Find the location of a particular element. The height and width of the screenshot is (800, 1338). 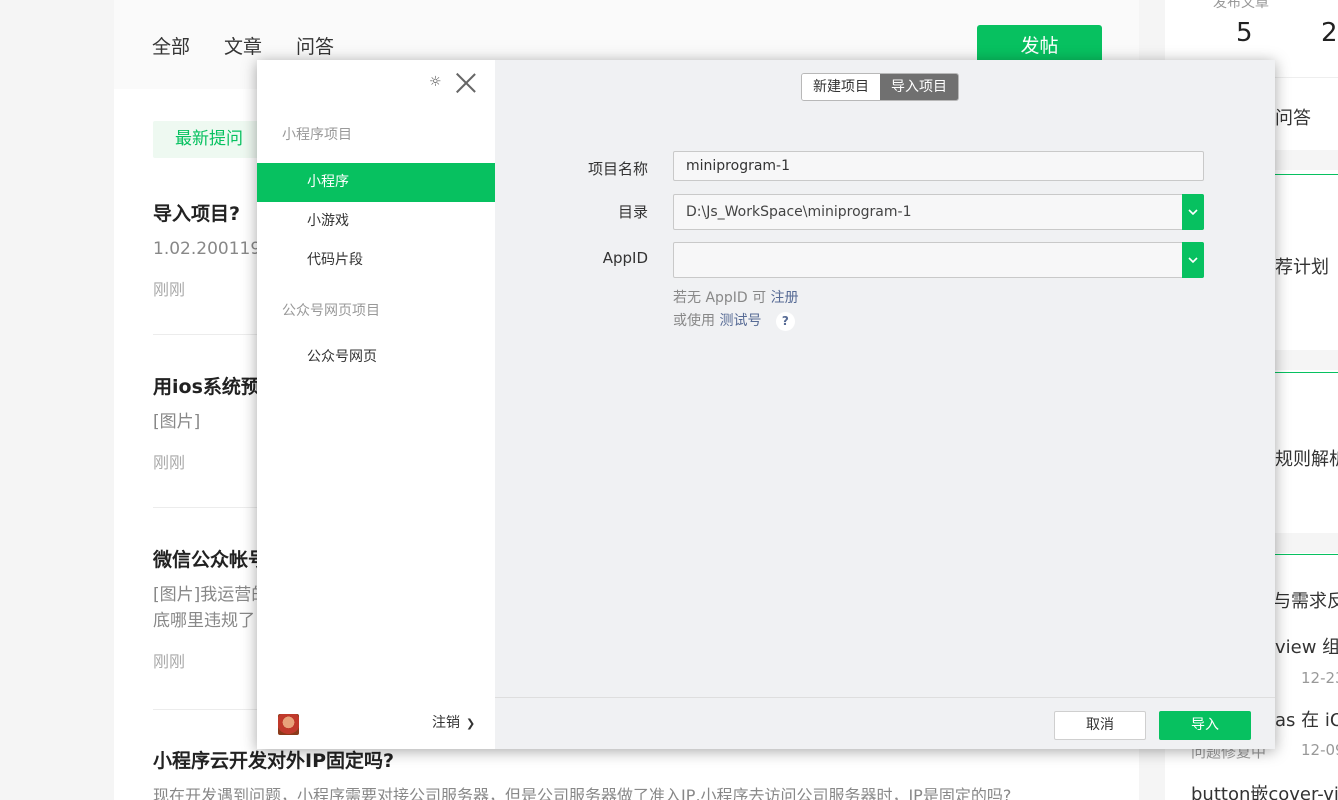

test-account-hint: 或使用 测试号 ? is located at coordinates (734, 320).